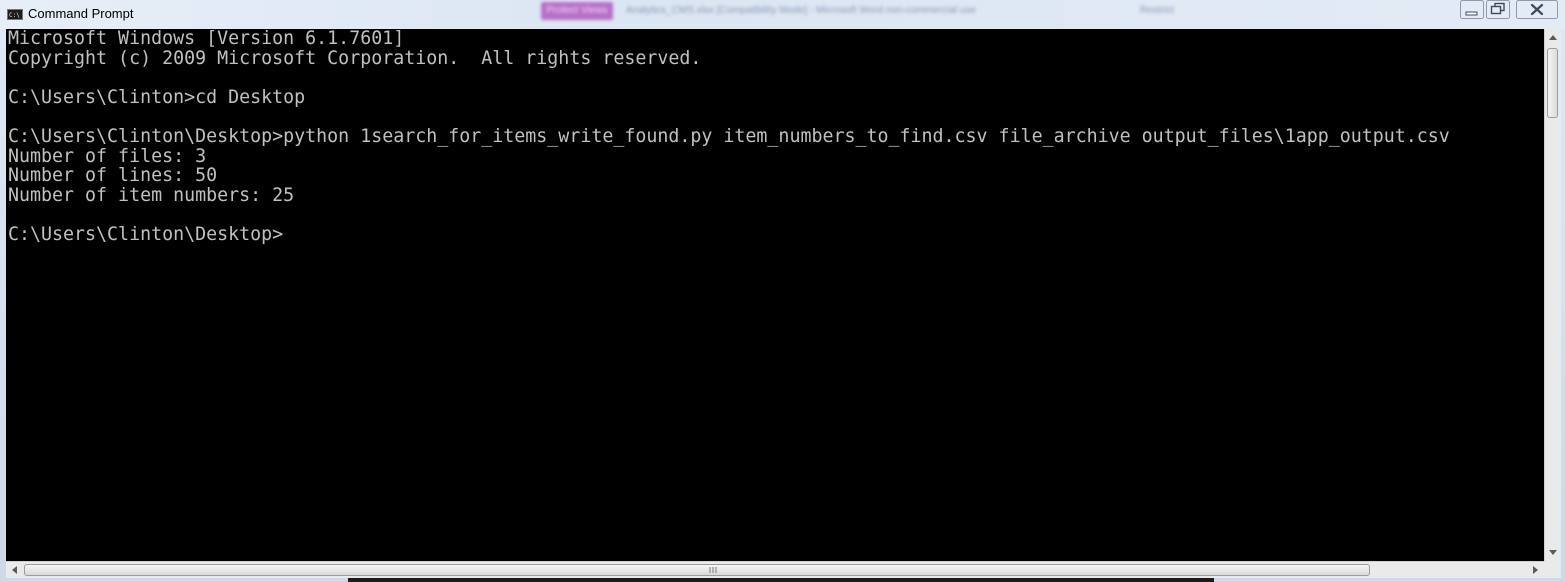  I want to click on taskbar-edge, so click(781, 580).